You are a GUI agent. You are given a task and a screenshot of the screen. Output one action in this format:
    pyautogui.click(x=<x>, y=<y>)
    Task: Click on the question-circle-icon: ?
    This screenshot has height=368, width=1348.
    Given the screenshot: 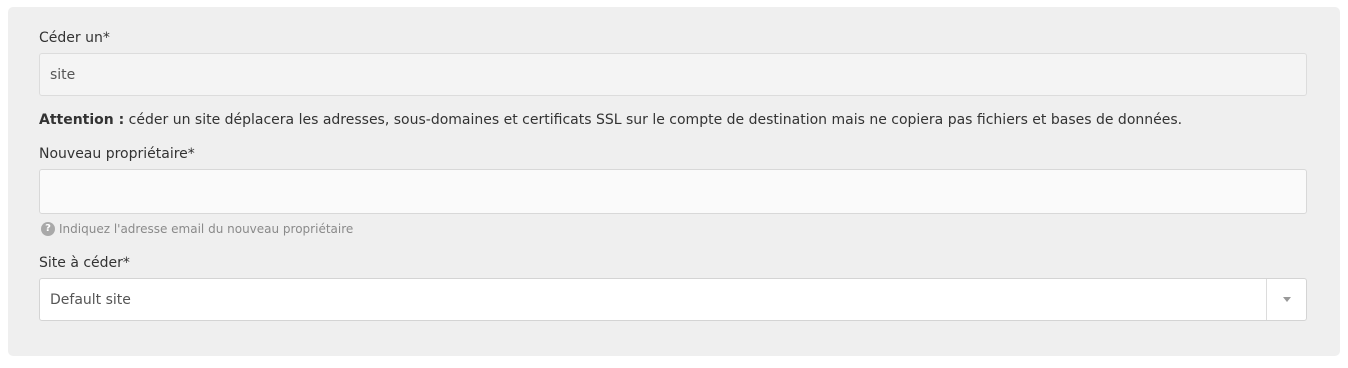 What is the action you would take?
    pyautogui.click(x=48, y=229)
    